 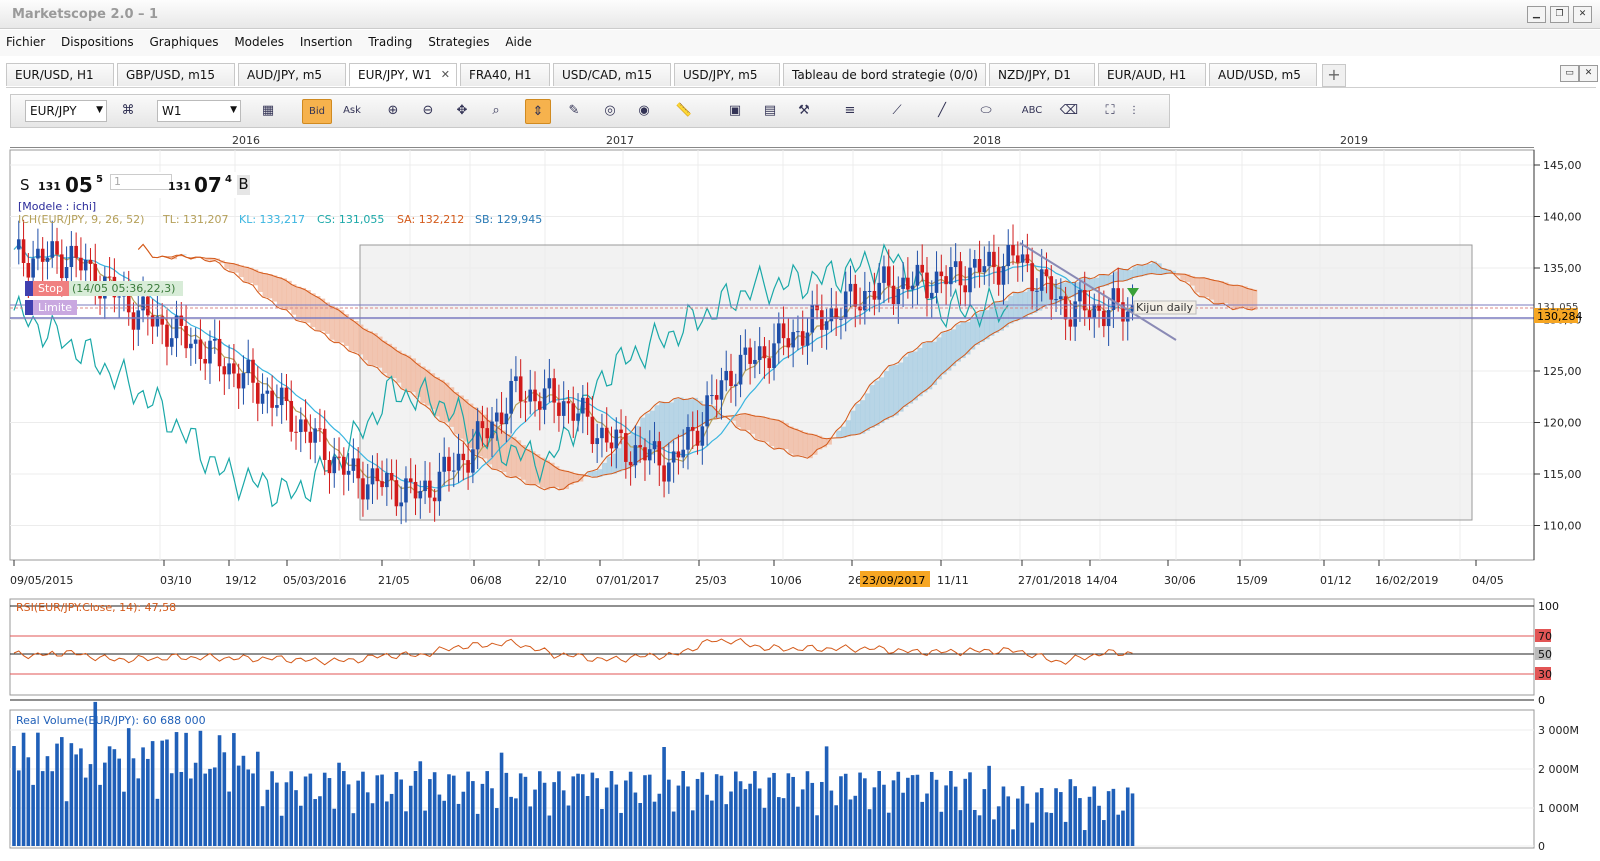 I want to click on minimize-icon: ▁, so click(x=1536, y=14).